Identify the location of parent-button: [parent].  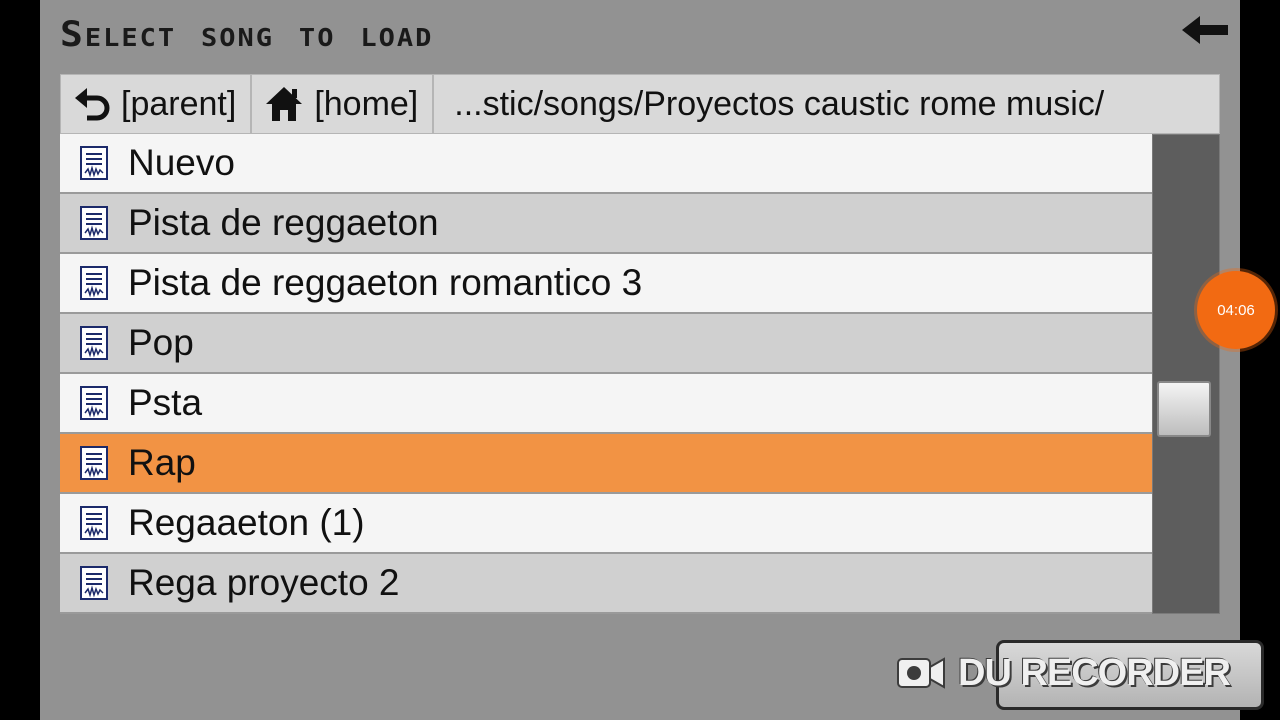
(157, 104).